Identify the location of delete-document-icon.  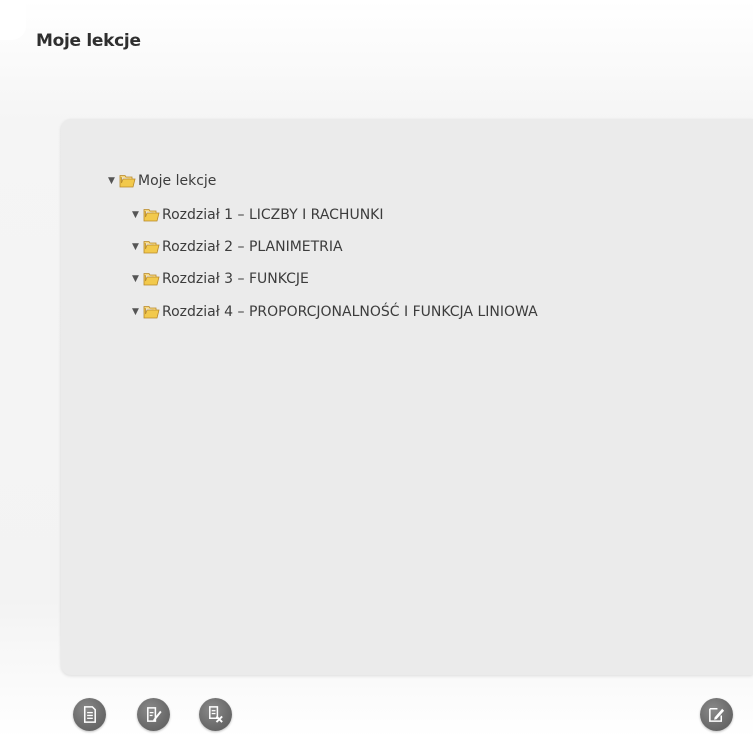
(216, 714).